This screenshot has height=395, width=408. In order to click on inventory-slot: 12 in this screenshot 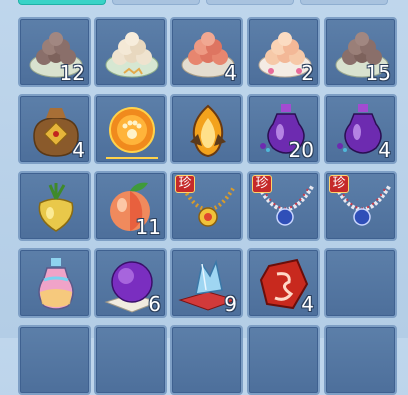, I will do `click(54, 52)`.